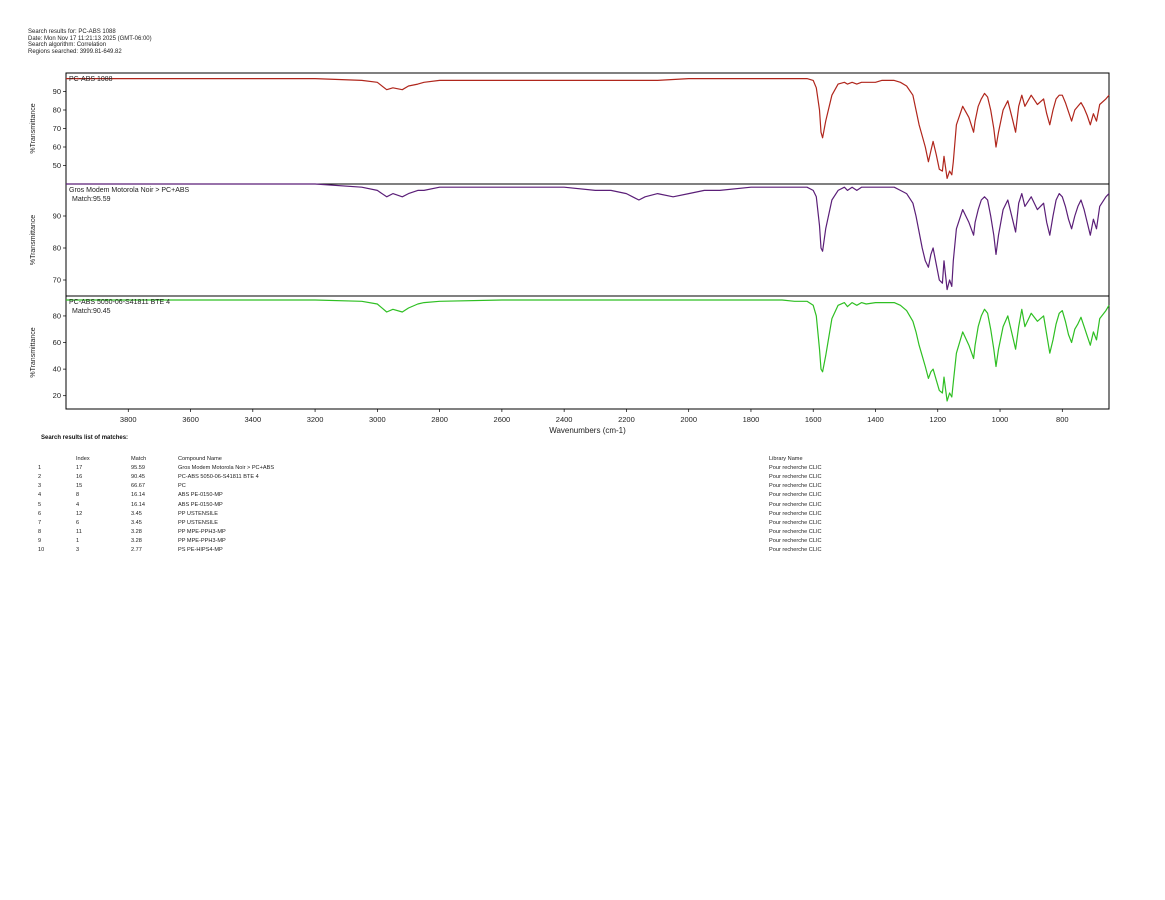  What do you see at coordinates (786, 458) in the screenshot?
I see `library-name-header: Library Name` at bounding box center [786, 458].